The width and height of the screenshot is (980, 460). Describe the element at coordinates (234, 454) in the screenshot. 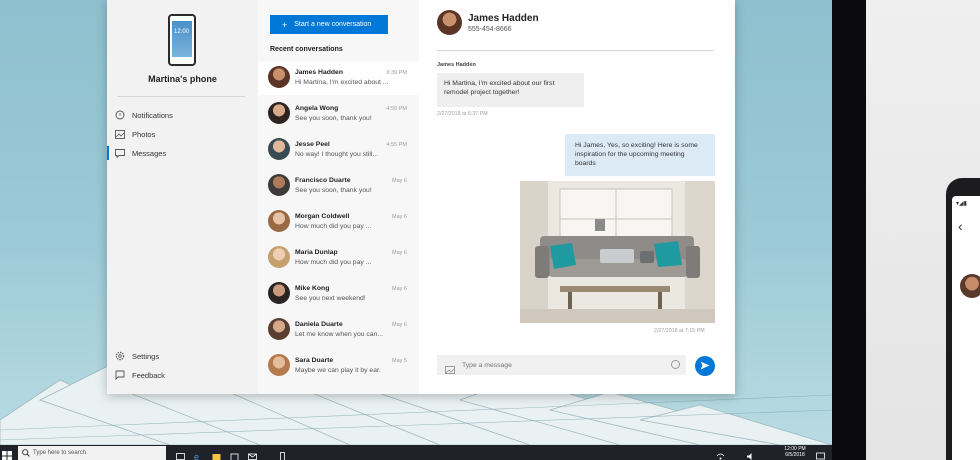

I see `store-icon` at that location.